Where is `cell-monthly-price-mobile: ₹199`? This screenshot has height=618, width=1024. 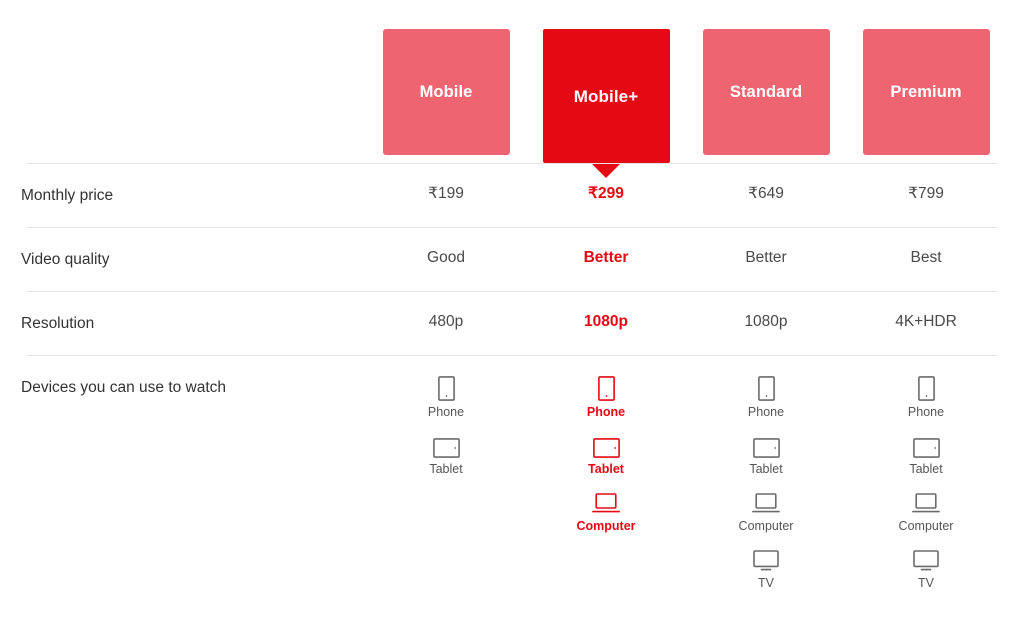
cell-monthly-price-mobile: ₹199 is located at coordinates (446, 194).